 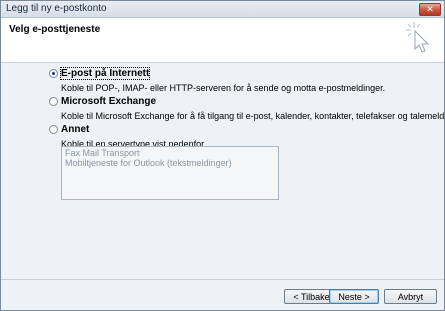 I want to click on next-button: Neste >, so click(x=354, y=296).